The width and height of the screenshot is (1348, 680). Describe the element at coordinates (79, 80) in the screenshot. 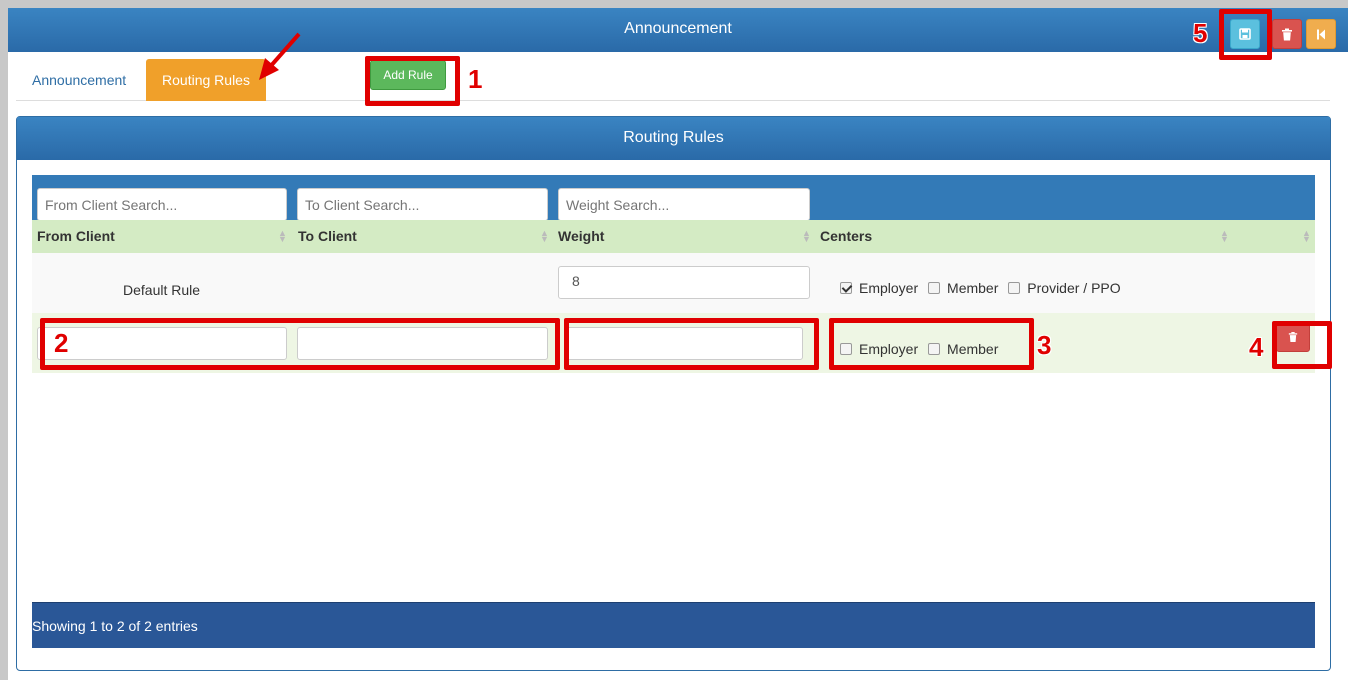

I see `tab-announcement: Announcement` at that location.